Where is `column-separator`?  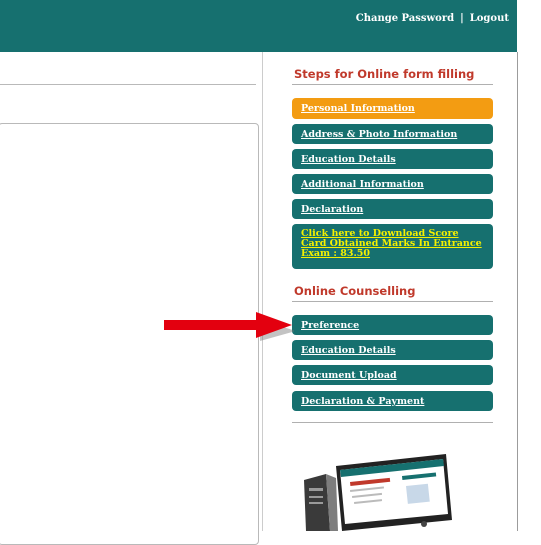 column-separator is located at coordinates (262, 291).